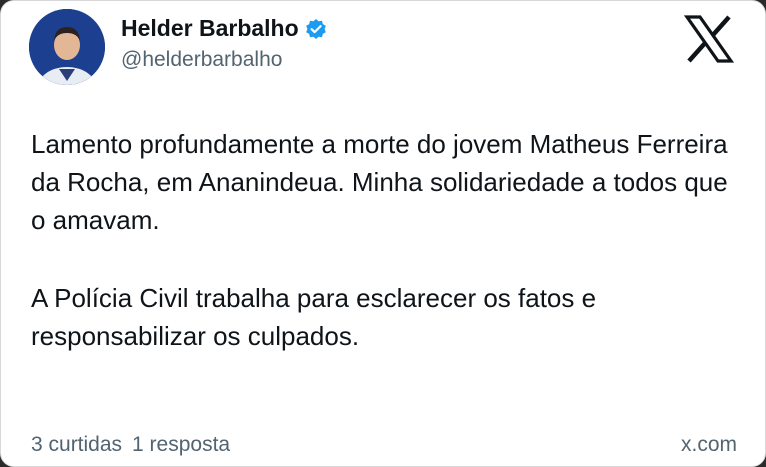 This screenshot has width=766, height=467. What do you see at coordinates (76, 445) in the screenshot?
I see `likes-count: 3 curtidas` at bounding box center [76, 445].